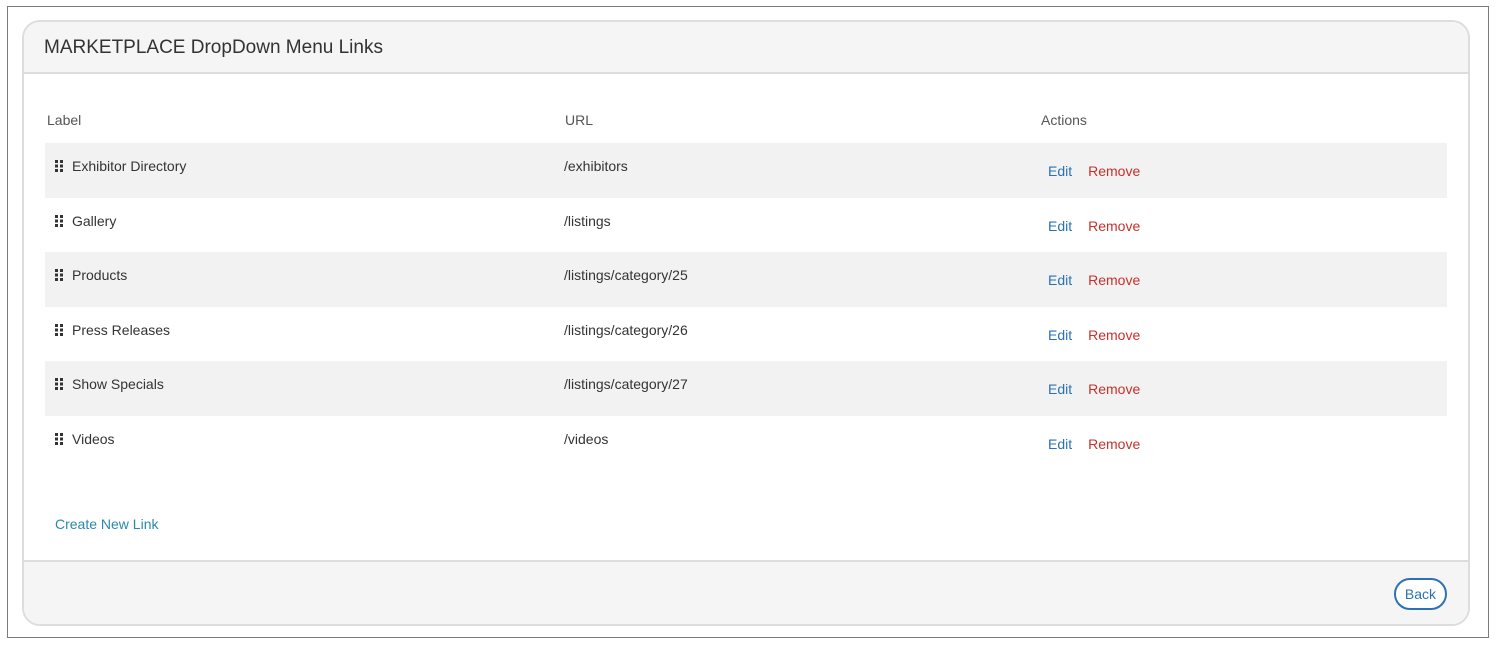 The image size is (1498, 647). I want to click on row-label-cell: Press Releases, so click(112, 330).